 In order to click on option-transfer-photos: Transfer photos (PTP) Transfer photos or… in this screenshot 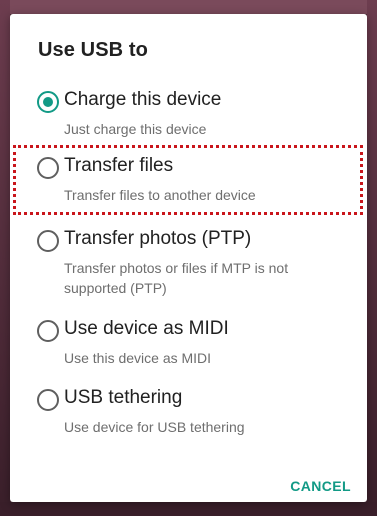, I will do `click(188, 265)`.